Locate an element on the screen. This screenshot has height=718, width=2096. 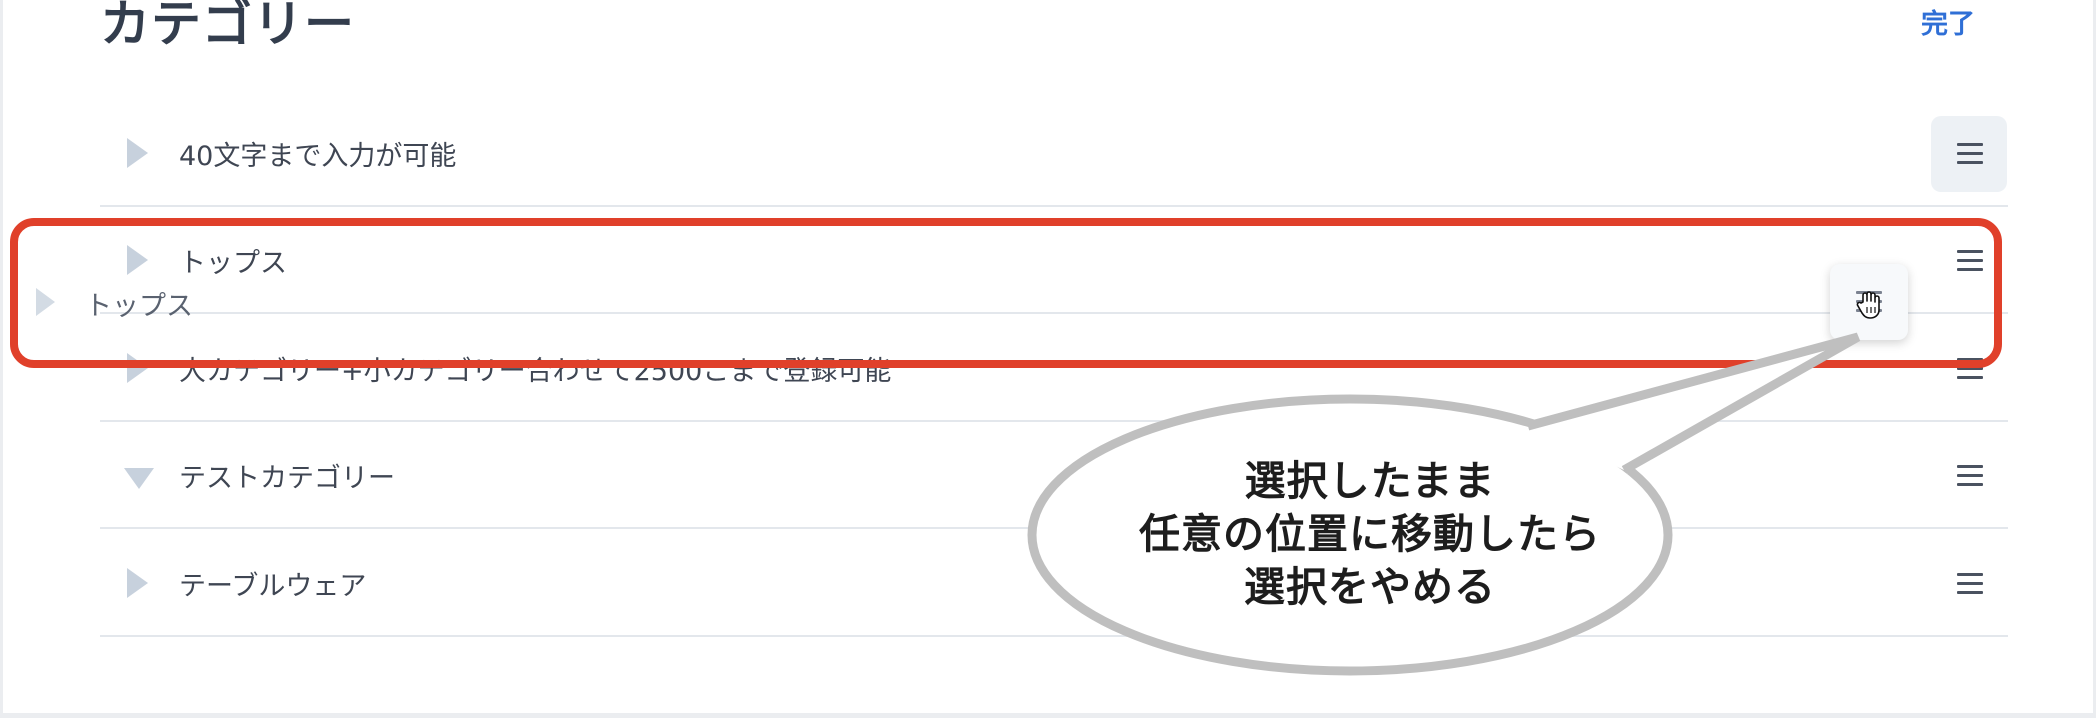
chevron-down-icon is located at coordinates (139, 478).